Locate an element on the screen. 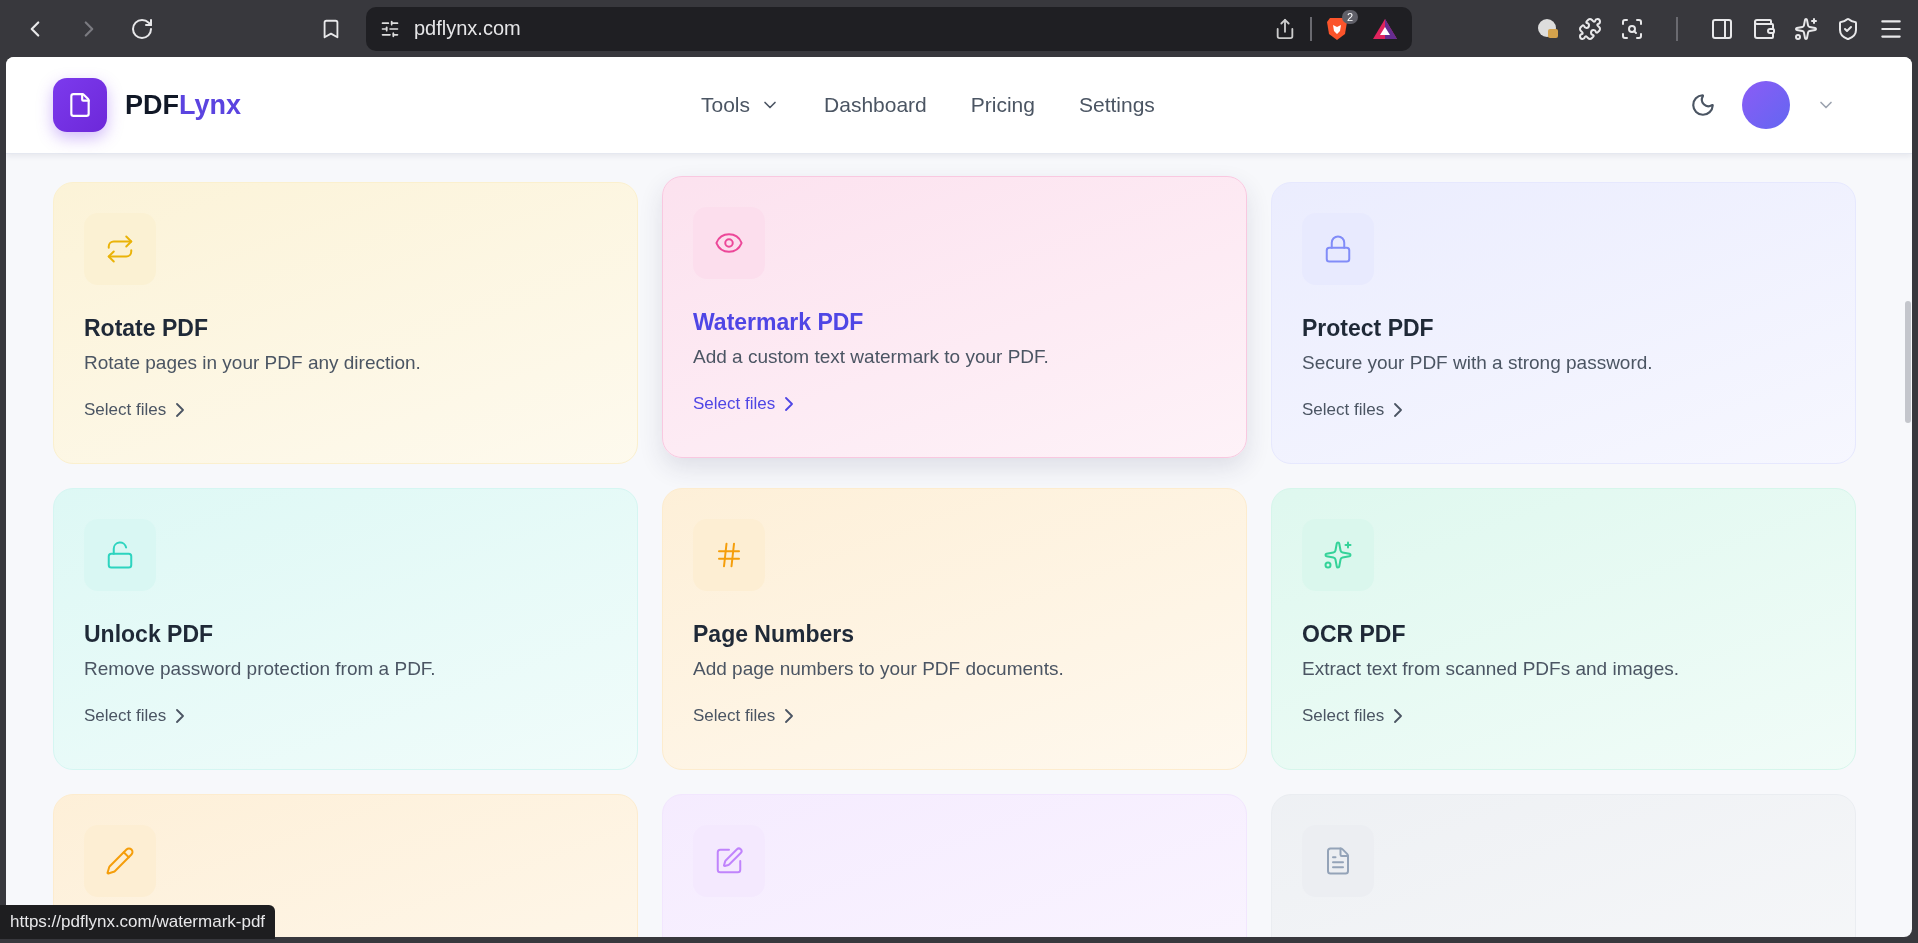  lion-shield-icon is located at coordinates (1337, 28).